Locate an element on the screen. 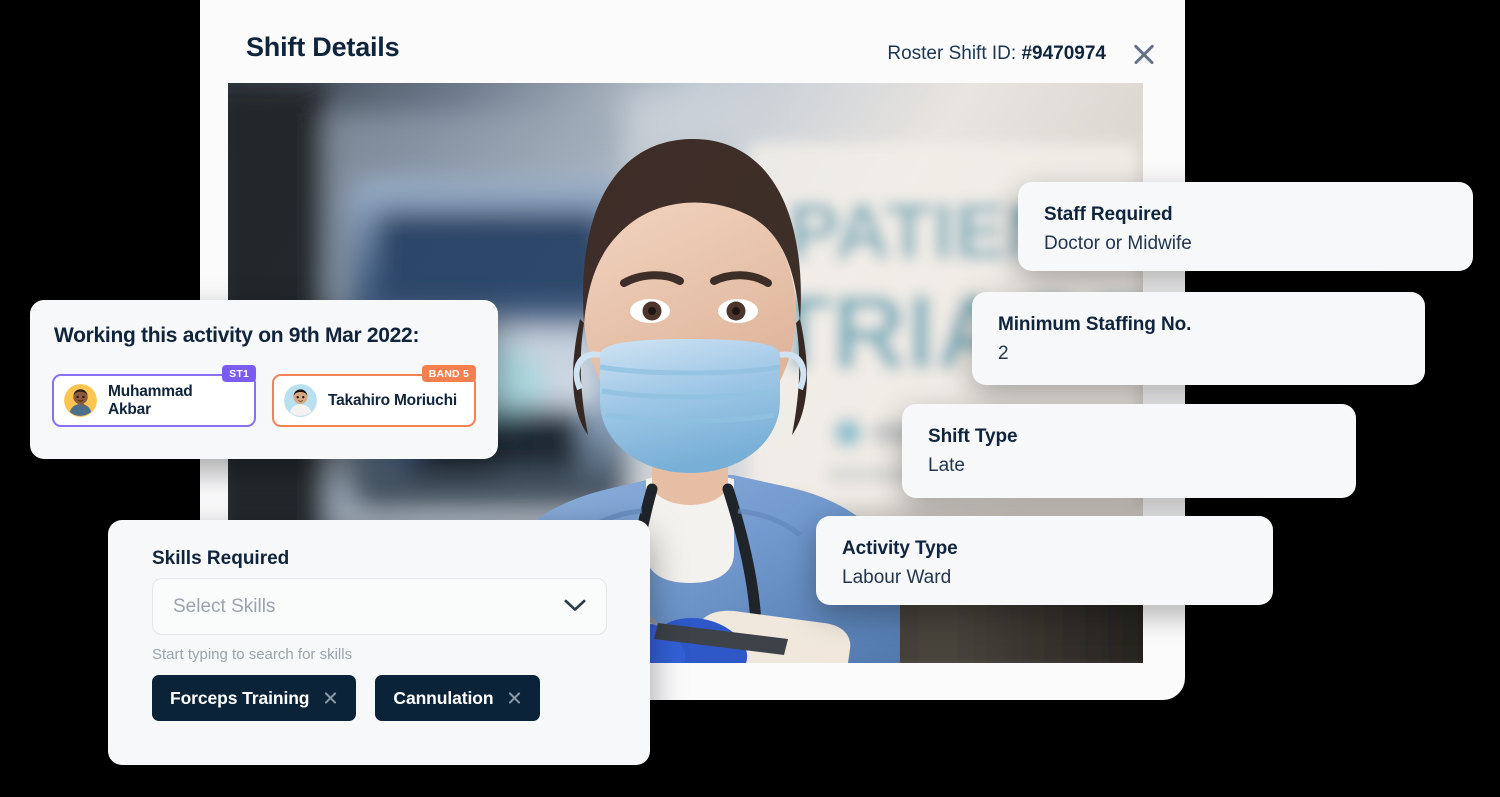 This screenshot has width=1500, height=797. roster-shift-id-value: #9470974 is located at coordinates (1063, 53).